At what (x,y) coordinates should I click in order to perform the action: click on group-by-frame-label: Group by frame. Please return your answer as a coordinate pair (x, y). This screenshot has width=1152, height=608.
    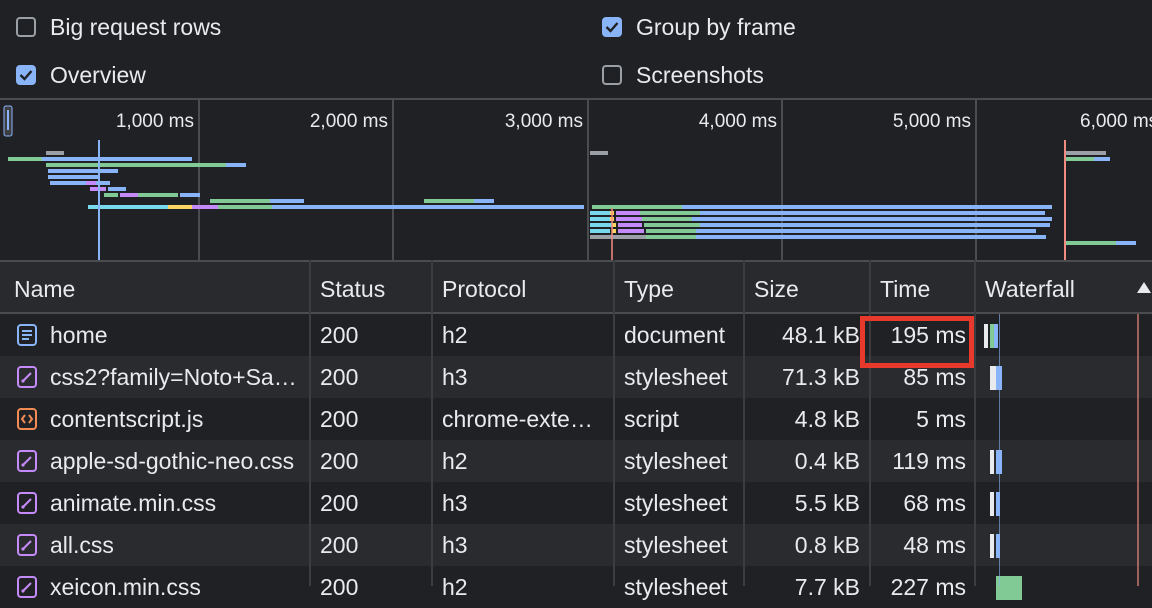
    Looking at the image, I should click on (716, 26).